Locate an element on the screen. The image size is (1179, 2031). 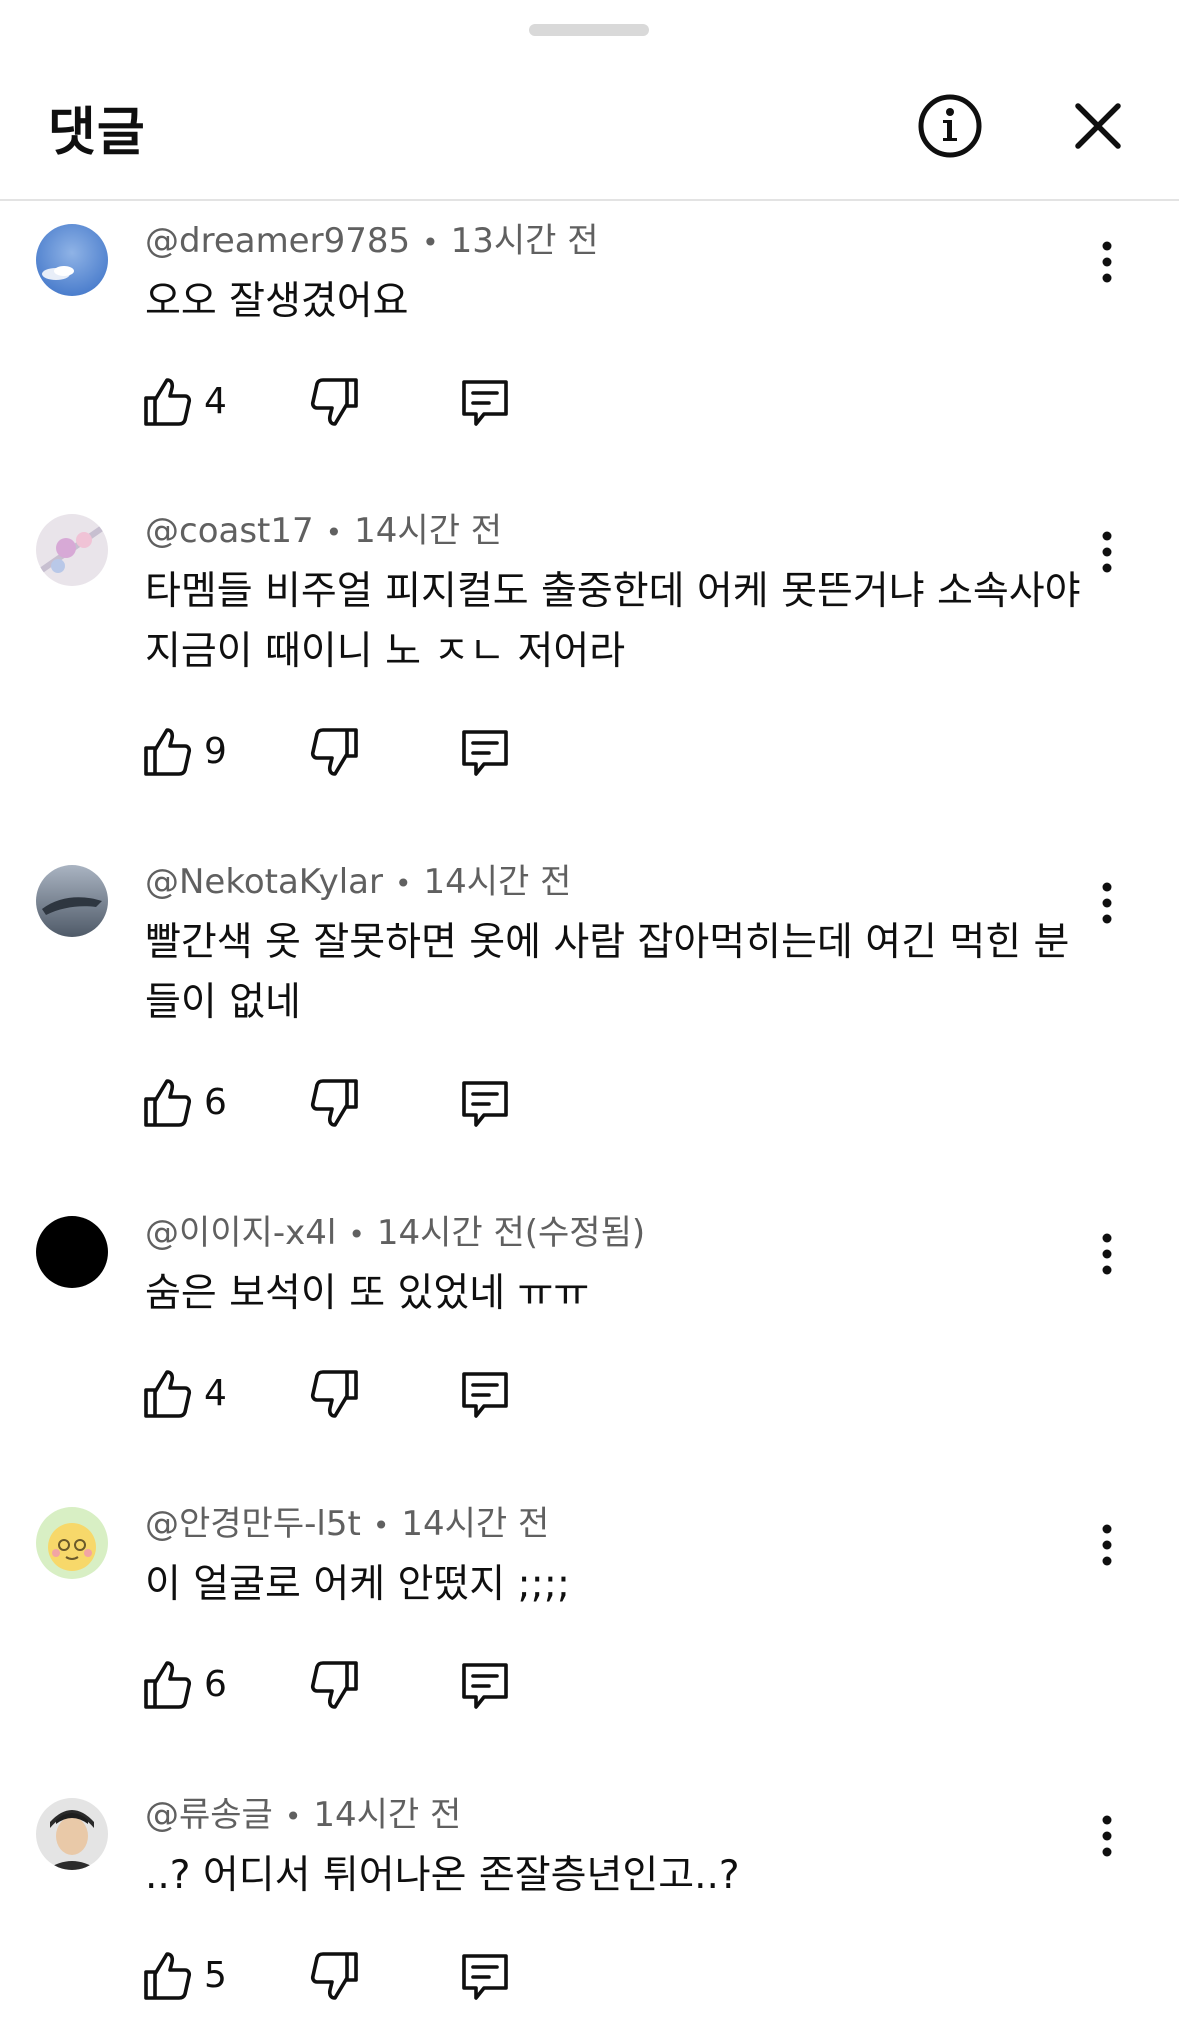
comment-author: @NekotaKylar is located at coordinates (264, 882).